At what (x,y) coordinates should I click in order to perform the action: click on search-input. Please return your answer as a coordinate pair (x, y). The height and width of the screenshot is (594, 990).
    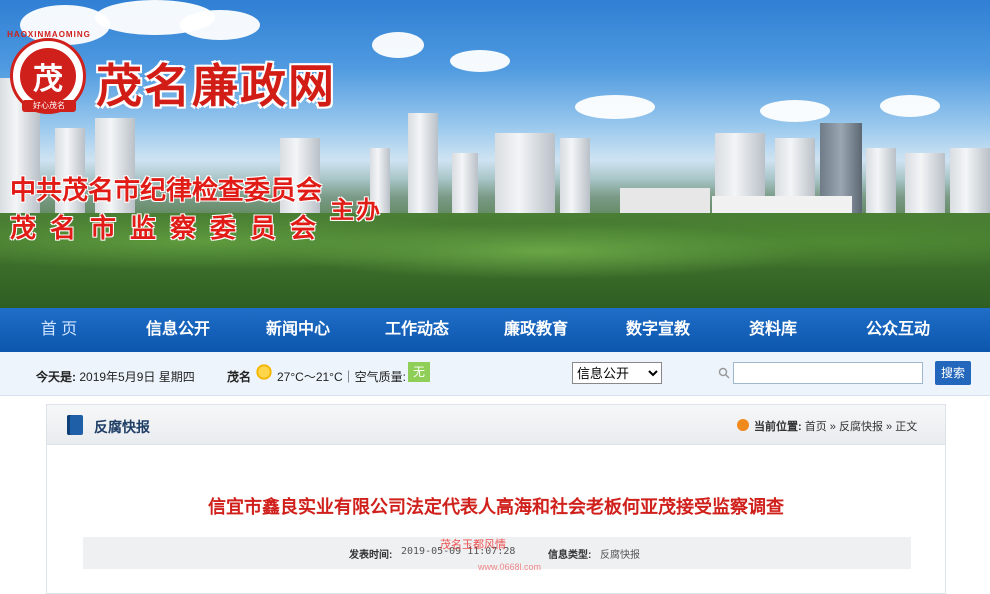
    Looking at the image, I should click on (828, 373).